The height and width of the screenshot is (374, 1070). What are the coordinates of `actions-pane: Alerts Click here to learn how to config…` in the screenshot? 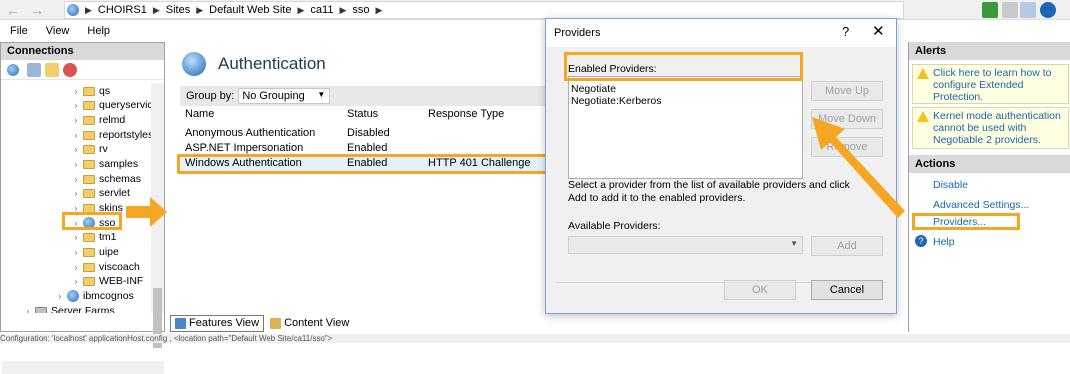 It's located at (989, 187).